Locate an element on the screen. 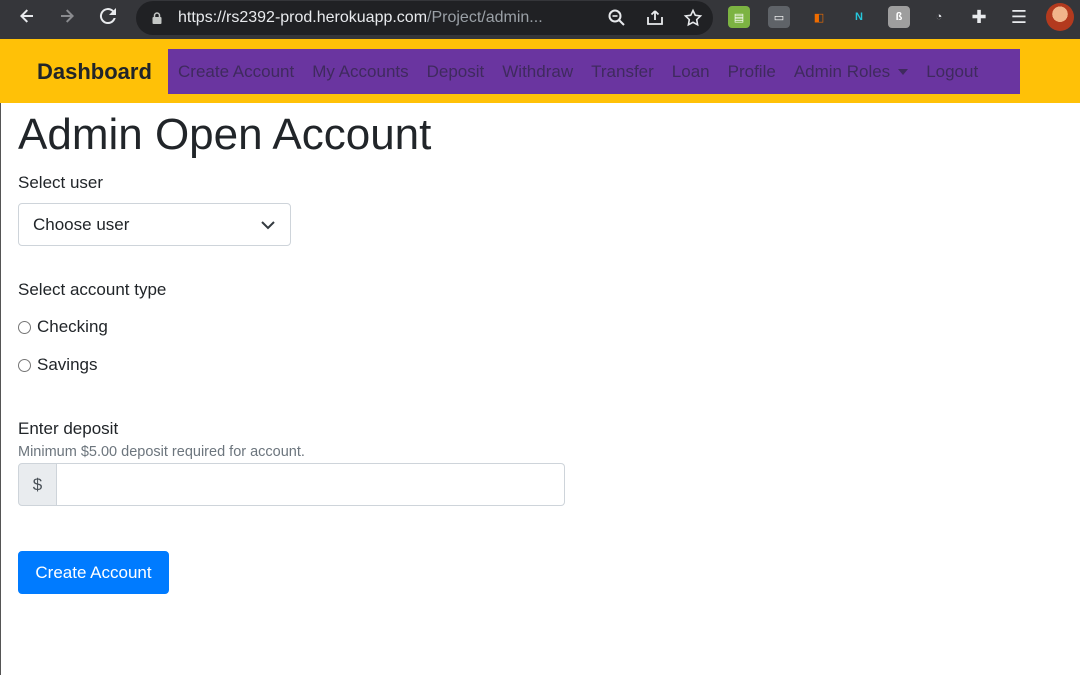 This screenshot has width=1080, height=675. savings-label: Savings is located at coordinates (67, 365).